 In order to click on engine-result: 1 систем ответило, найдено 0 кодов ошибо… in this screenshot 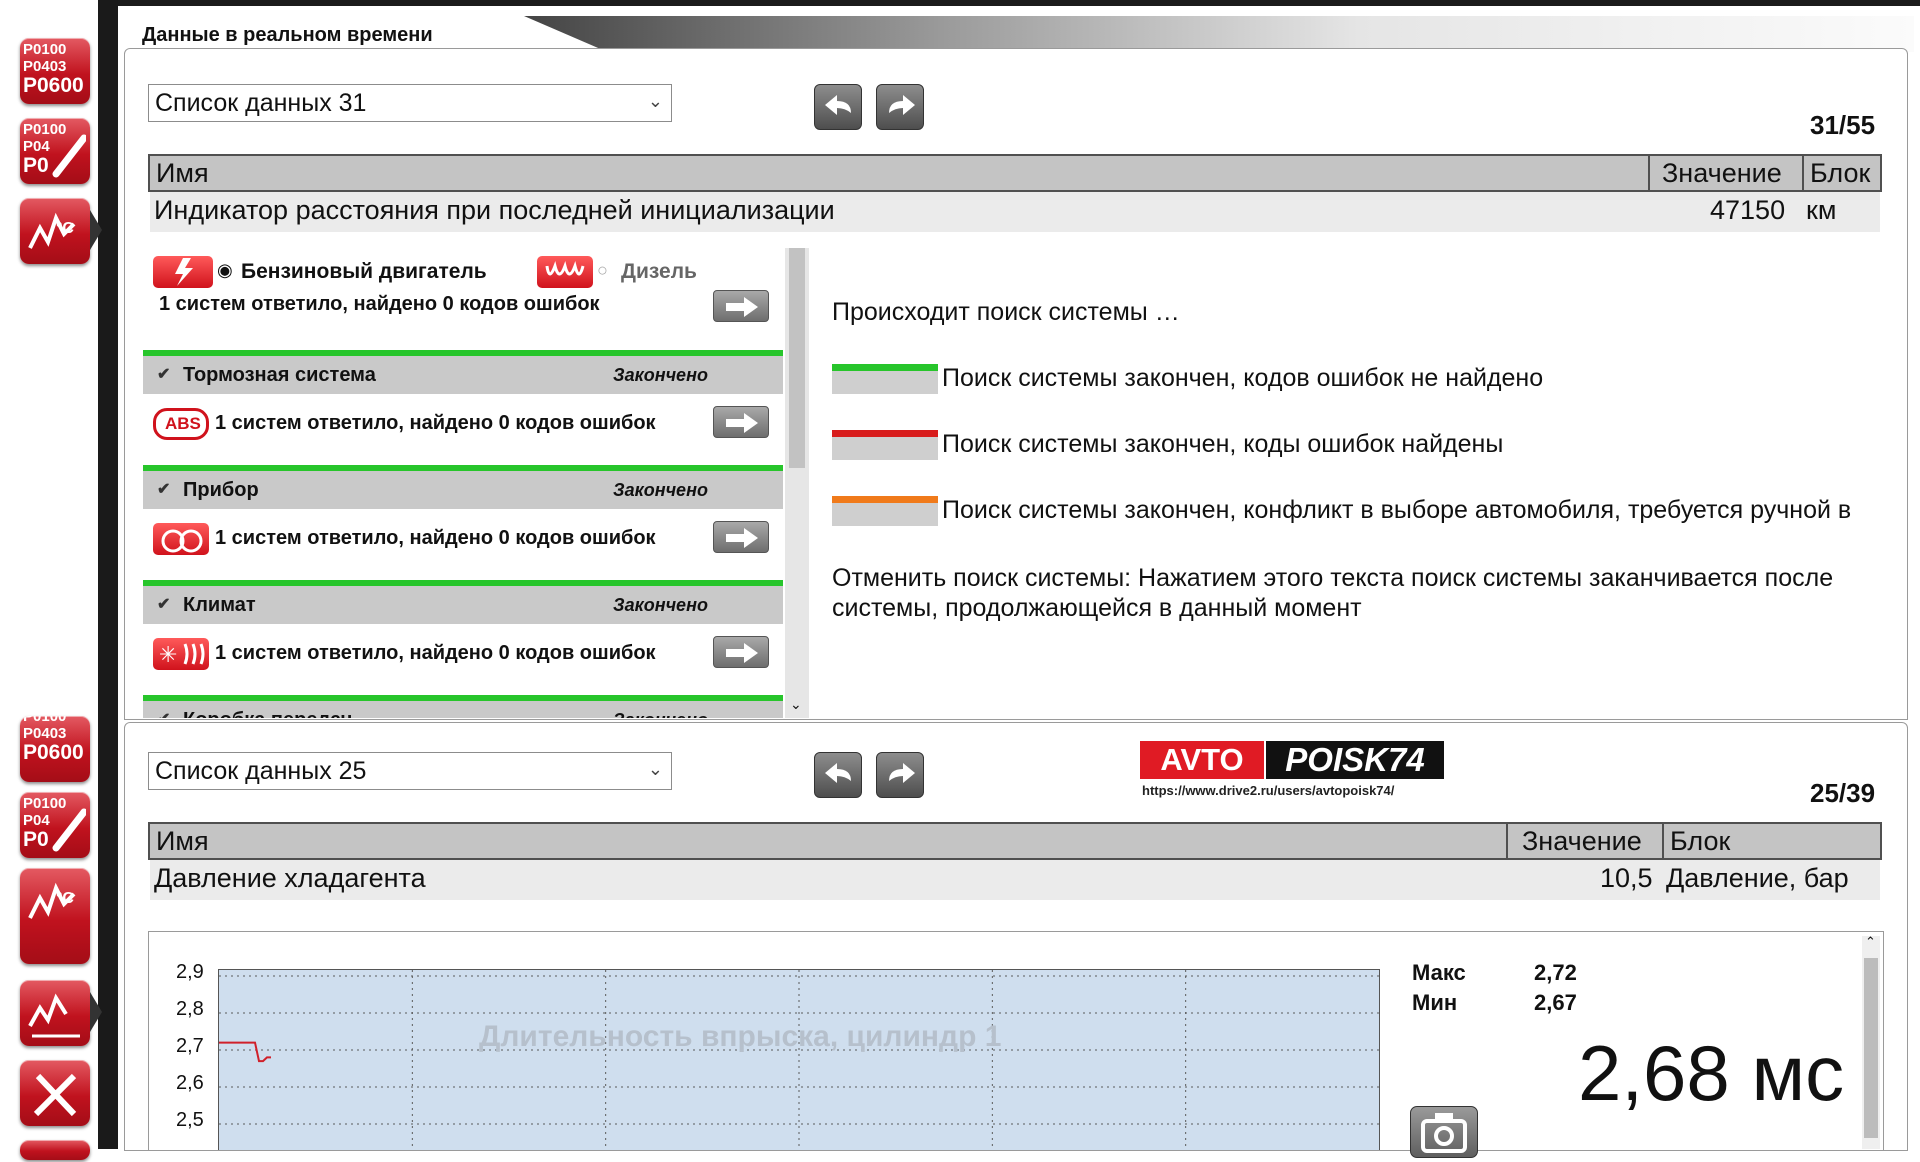, I will do `click(379, 304)`.